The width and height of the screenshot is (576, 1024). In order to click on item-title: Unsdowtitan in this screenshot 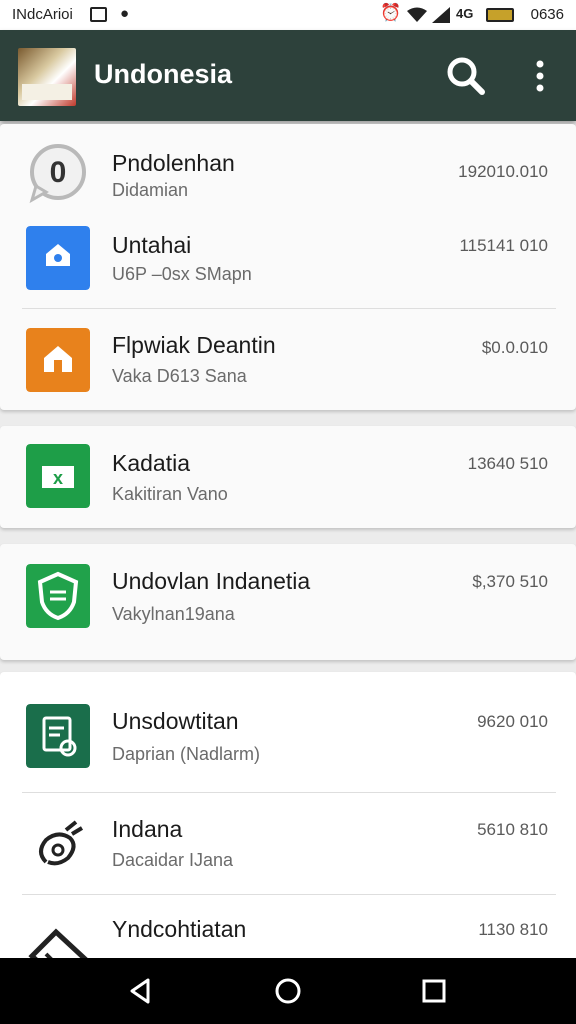, I will do `click(175, 721)`.